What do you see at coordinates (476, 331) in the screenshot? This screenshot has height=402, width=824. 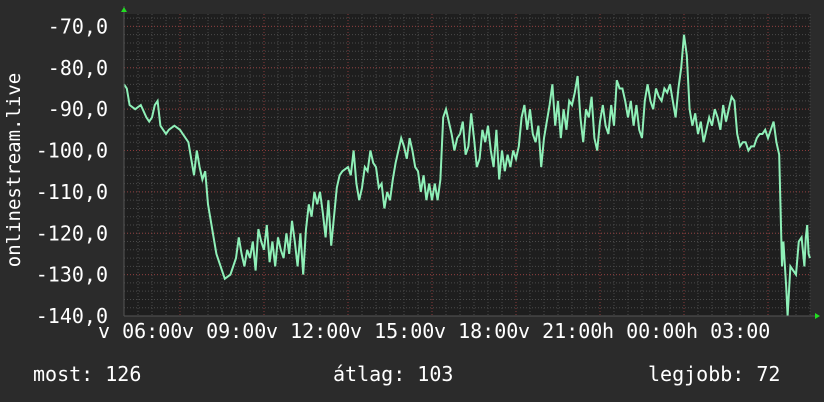 I see `x-tick-label: v 18:00` at bounding box center [476, 331].